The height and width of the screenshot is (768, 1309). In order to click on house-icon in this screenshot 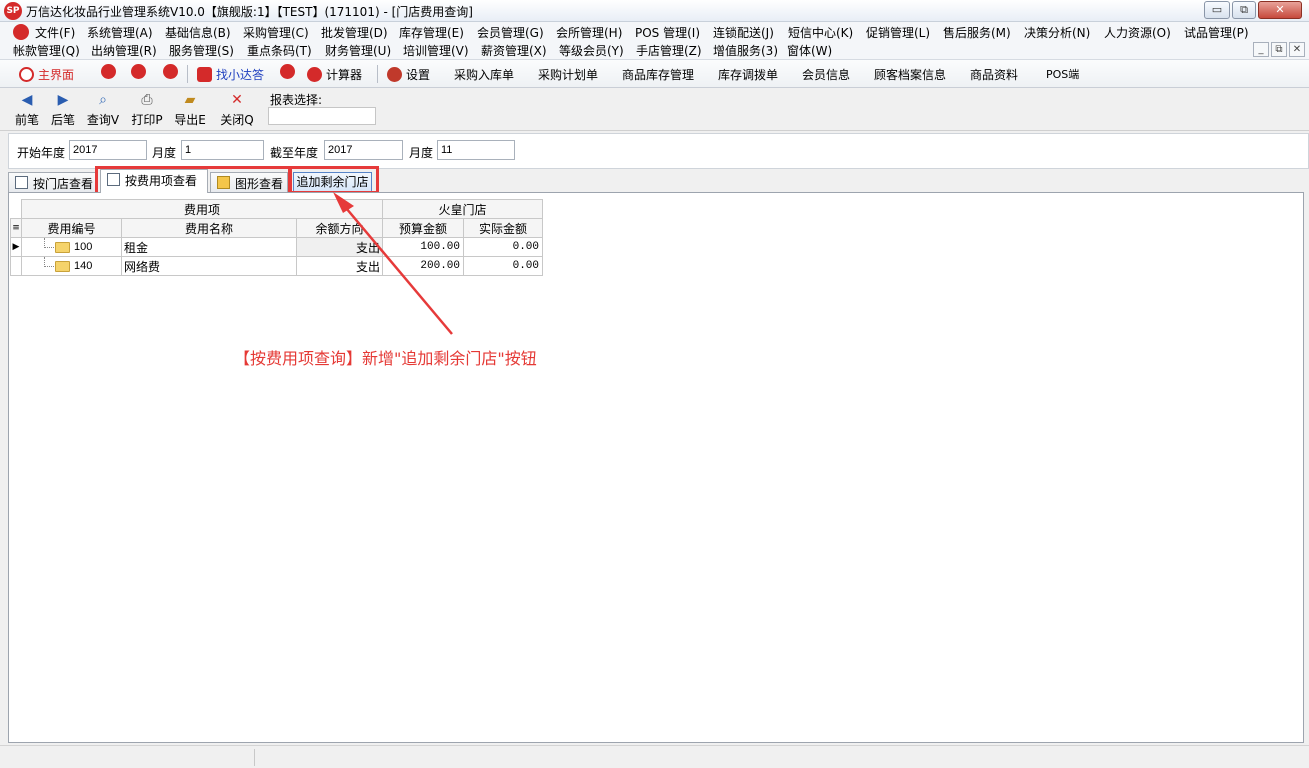, I will do `click(287, 71)`.